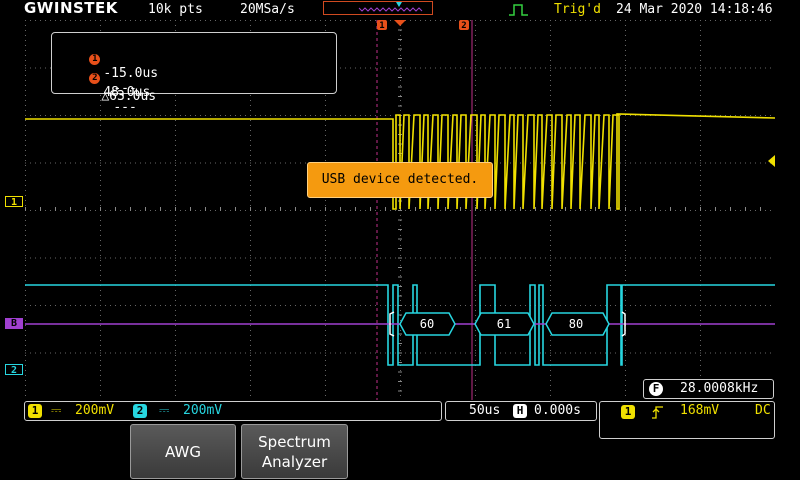 The height and width of the screenshot is (480, 800). What do you see at coordinates (771, 161) in the screenshot?
I see `trigger-level-marker` at bounding box center [771, 161].